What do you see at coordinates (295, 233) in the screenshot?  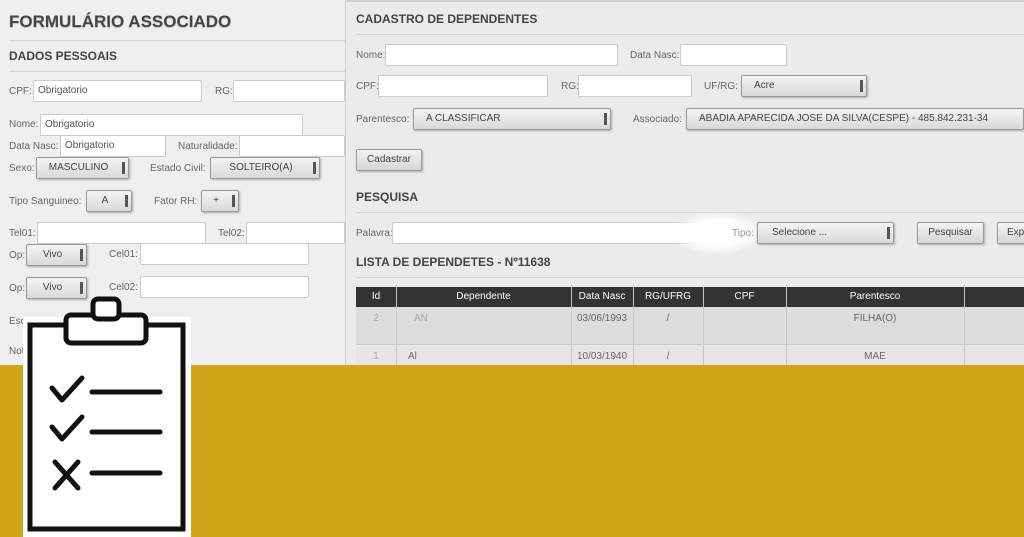 I see `tel02-input` at bounding box center [295, 233].